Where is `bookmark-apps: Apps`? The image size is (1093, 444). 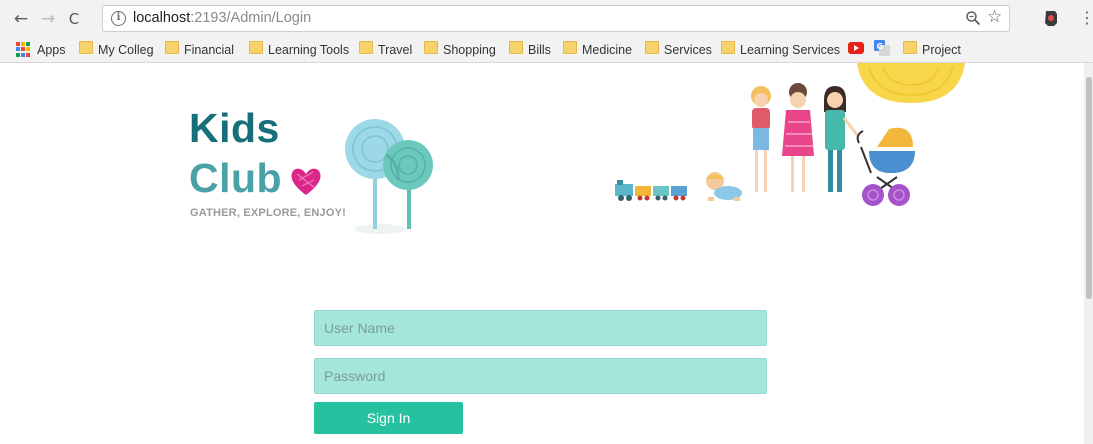 bookmark-apps: Apps is located at coordinates (51, 50).